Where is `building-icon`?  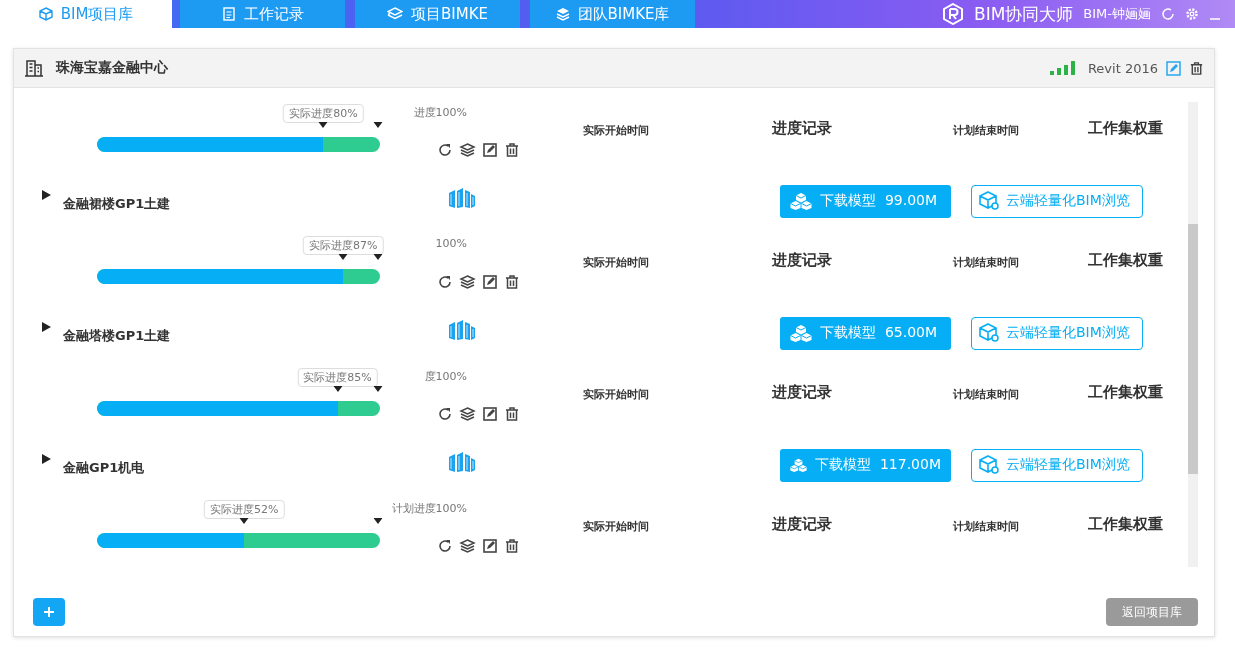 building-icon is located at coordinates (34, 68).